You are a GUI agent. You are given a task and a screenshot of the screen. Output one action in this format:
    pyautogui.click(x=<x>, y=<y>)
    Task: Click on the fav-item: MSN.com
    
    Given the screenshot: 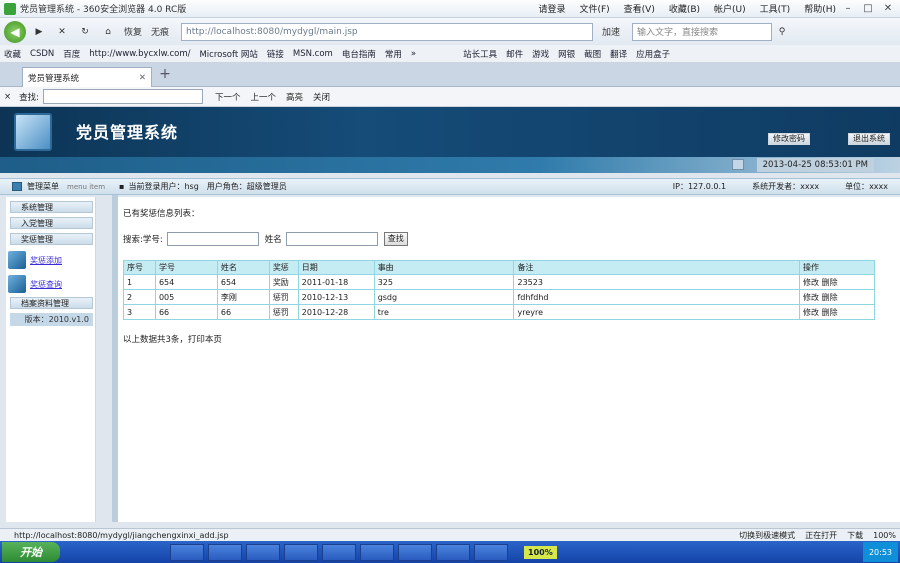 What is the action you would take?
    pyautogui.click(x=313, y=54)
    